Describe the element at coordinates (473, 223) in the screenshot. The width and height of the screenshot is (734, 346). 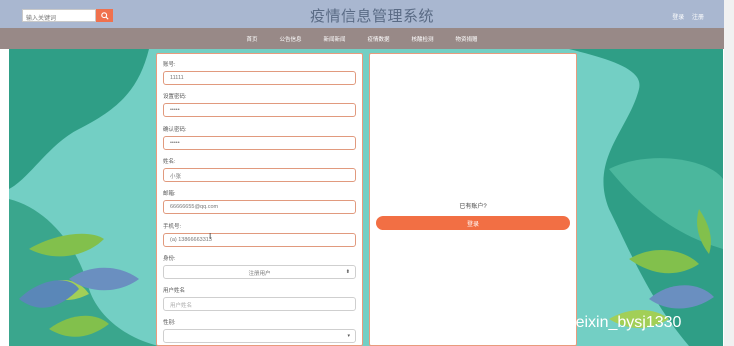
I see `login-button: 登录` at that location.